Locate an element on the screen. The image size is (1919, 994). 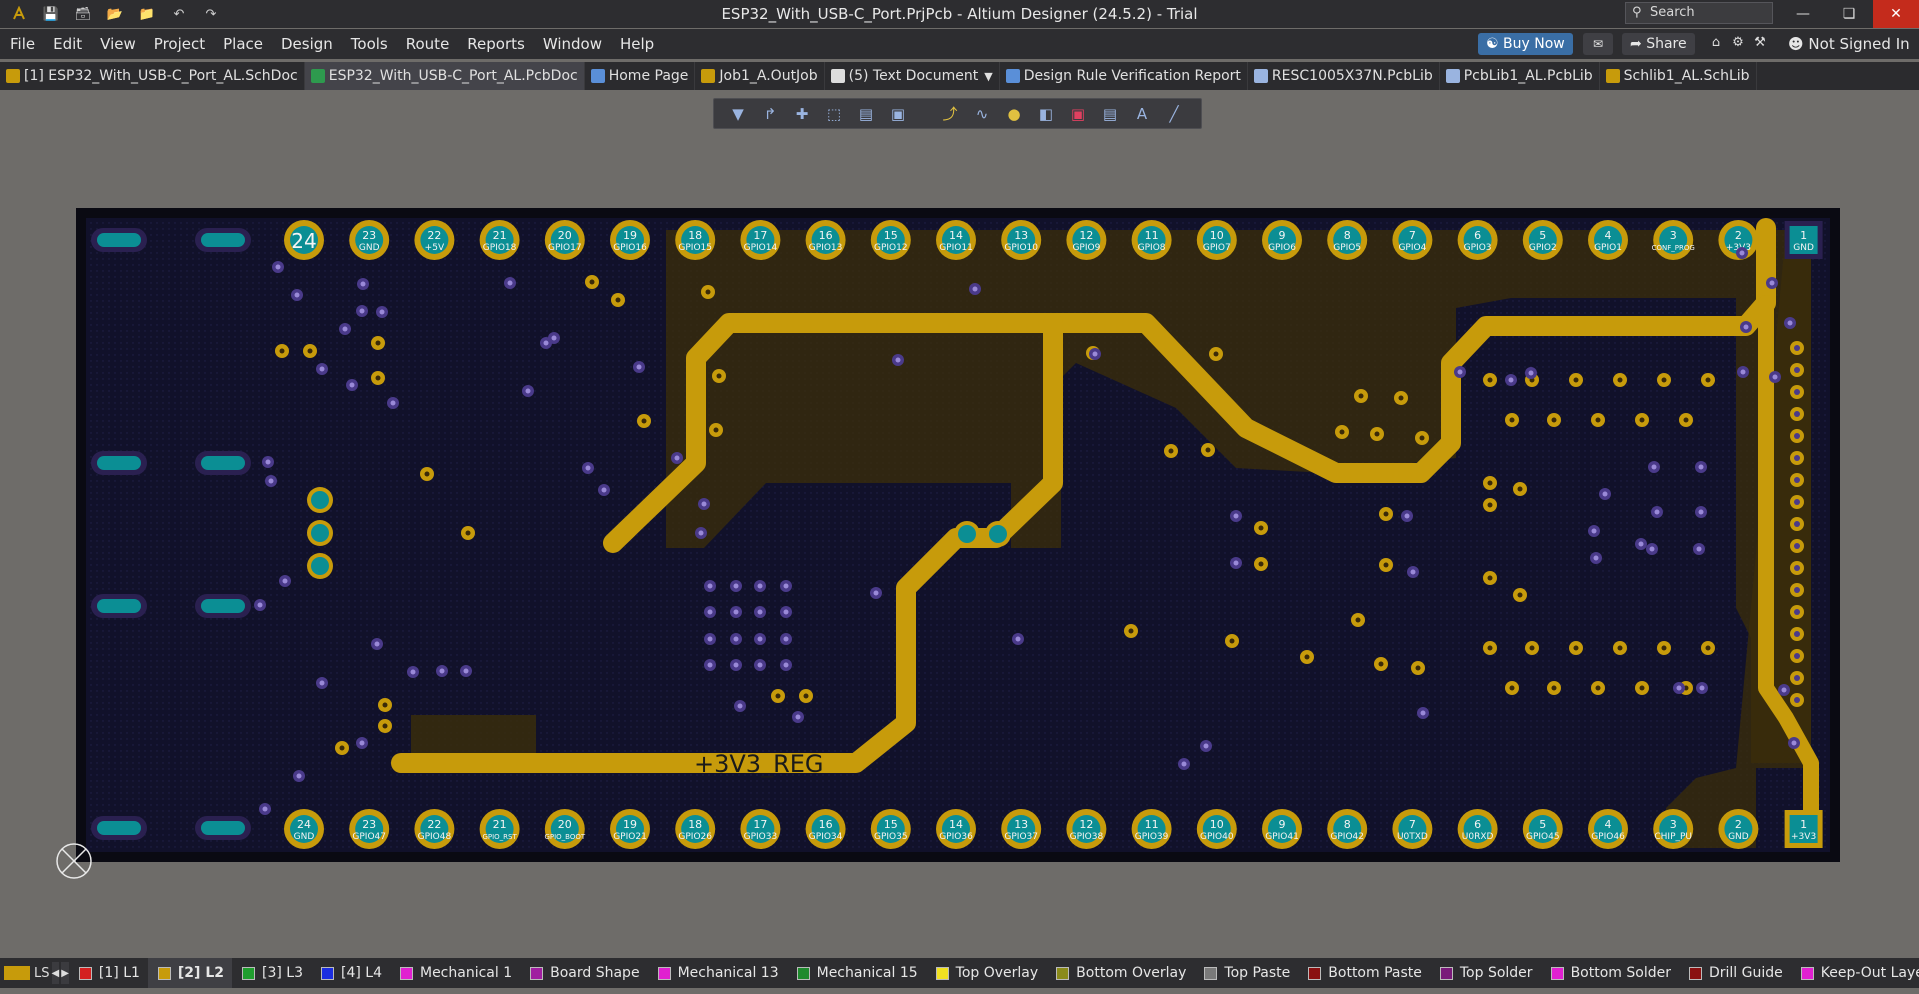
layer-tab-2-l2: [2] L2 is located at coordinates (189, 973).